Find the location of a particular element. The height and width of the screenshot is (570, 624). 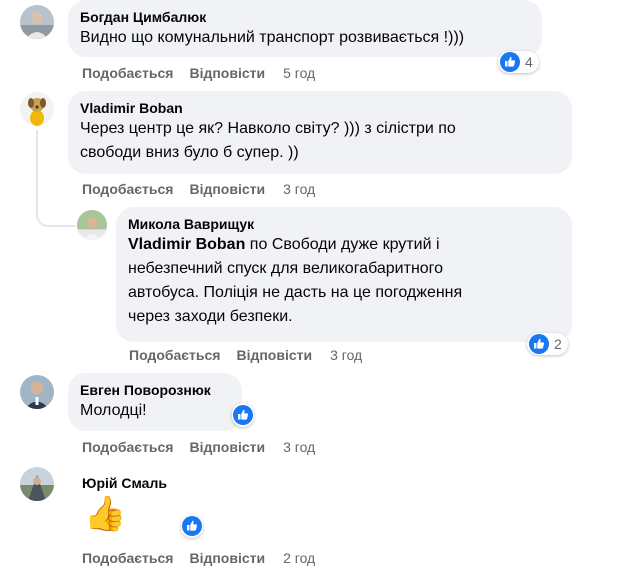

comment-text: Молодці! is located at coordinates (113, 410).